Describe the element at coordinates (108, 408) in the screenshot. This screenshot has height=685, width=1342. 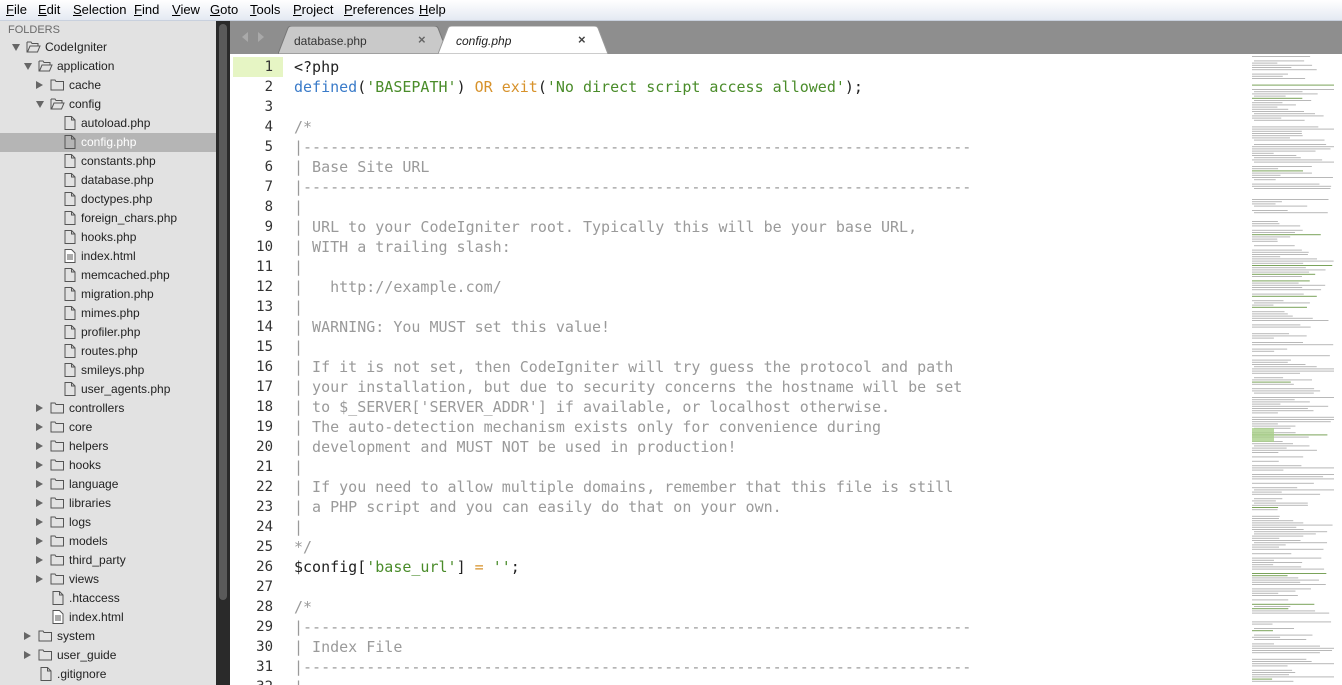
I see `folder-item: controllers` at that location.